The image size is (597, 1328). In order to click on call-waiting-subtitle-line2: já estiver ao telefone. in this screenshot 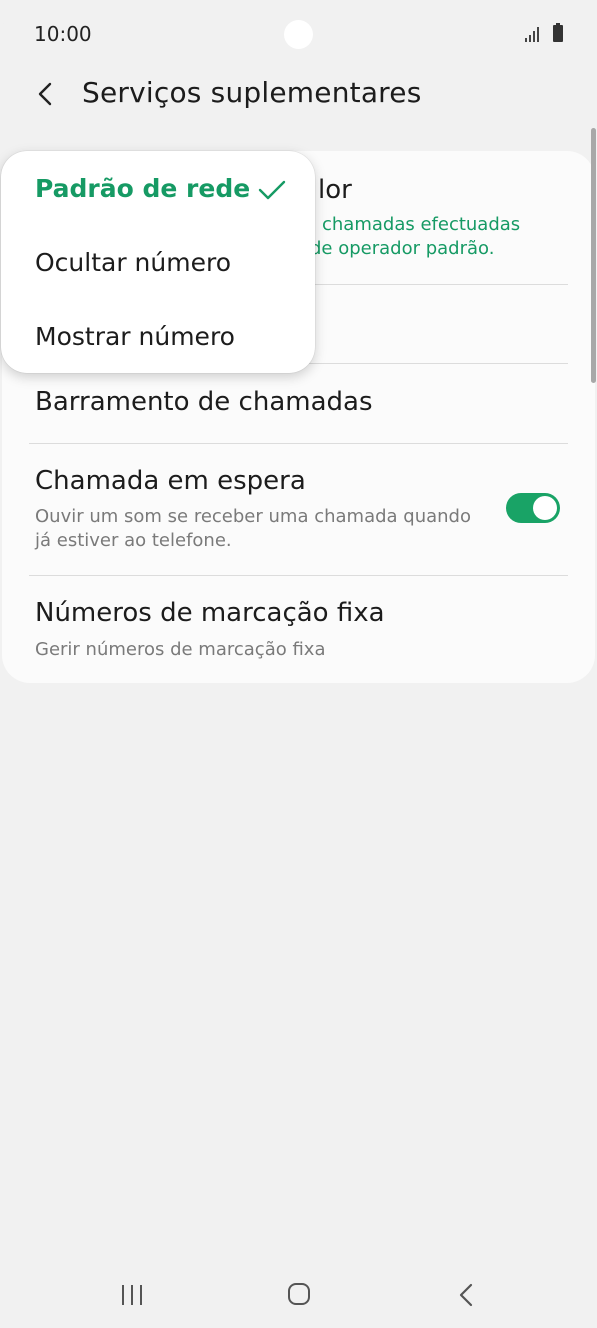, I will do `click(133, 540)`.